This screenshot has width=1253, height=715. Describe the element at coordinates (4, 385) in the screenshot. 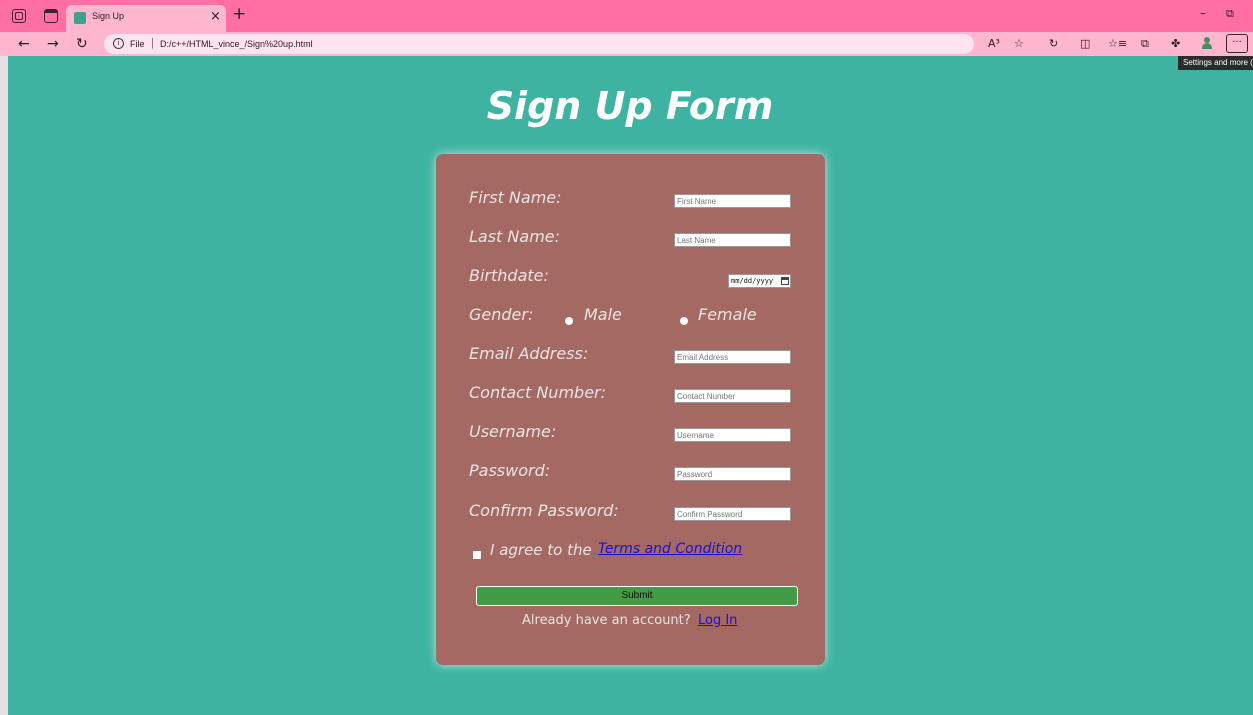

I see `content-left-edge` at that location.